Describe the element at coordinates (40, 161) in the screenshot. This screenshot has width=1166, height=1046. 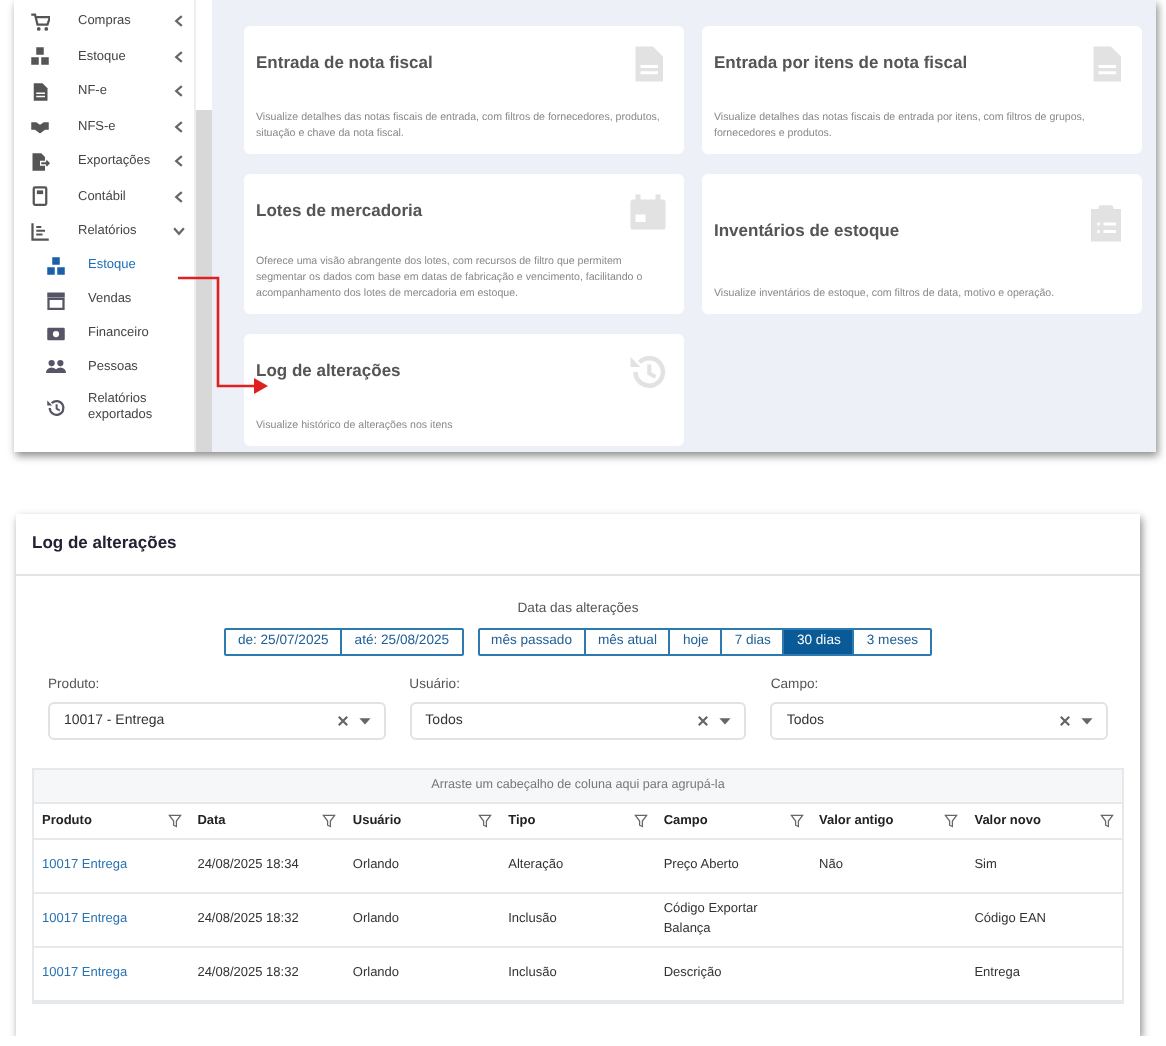
I see `export-icon` at that location.